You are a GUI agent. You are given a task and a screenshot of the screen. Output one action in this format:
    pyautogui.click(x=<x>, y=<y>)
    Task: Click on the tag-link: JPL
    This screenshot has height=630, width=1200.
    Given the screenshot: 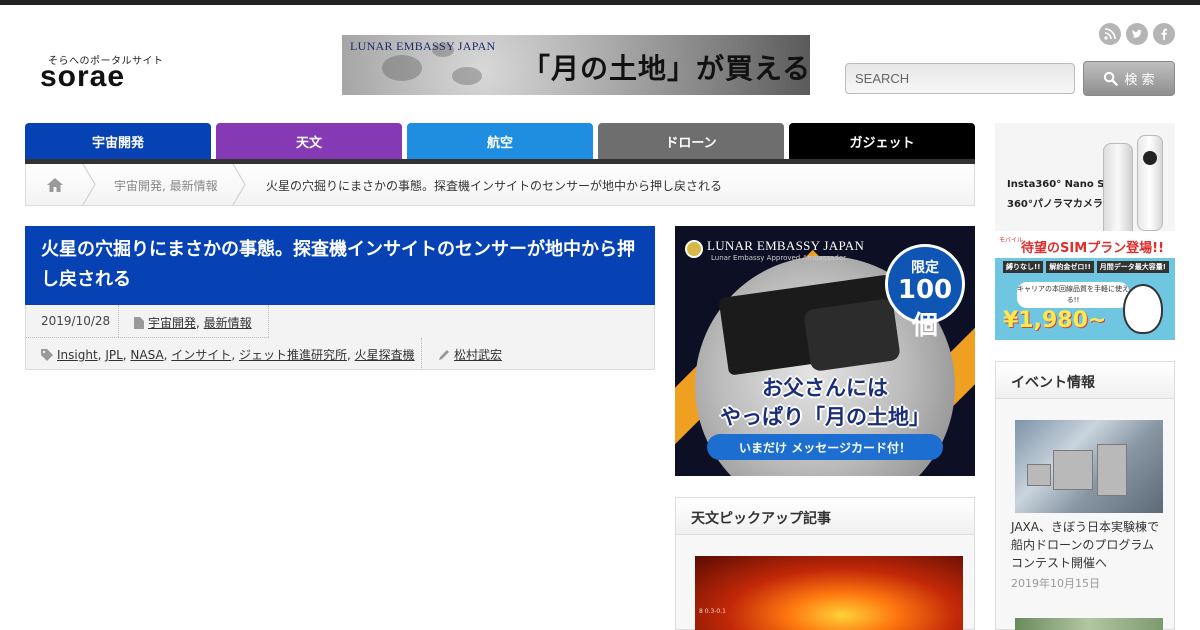 What is the action you would take?
    pyautogui.click(x=113, y=355)
    